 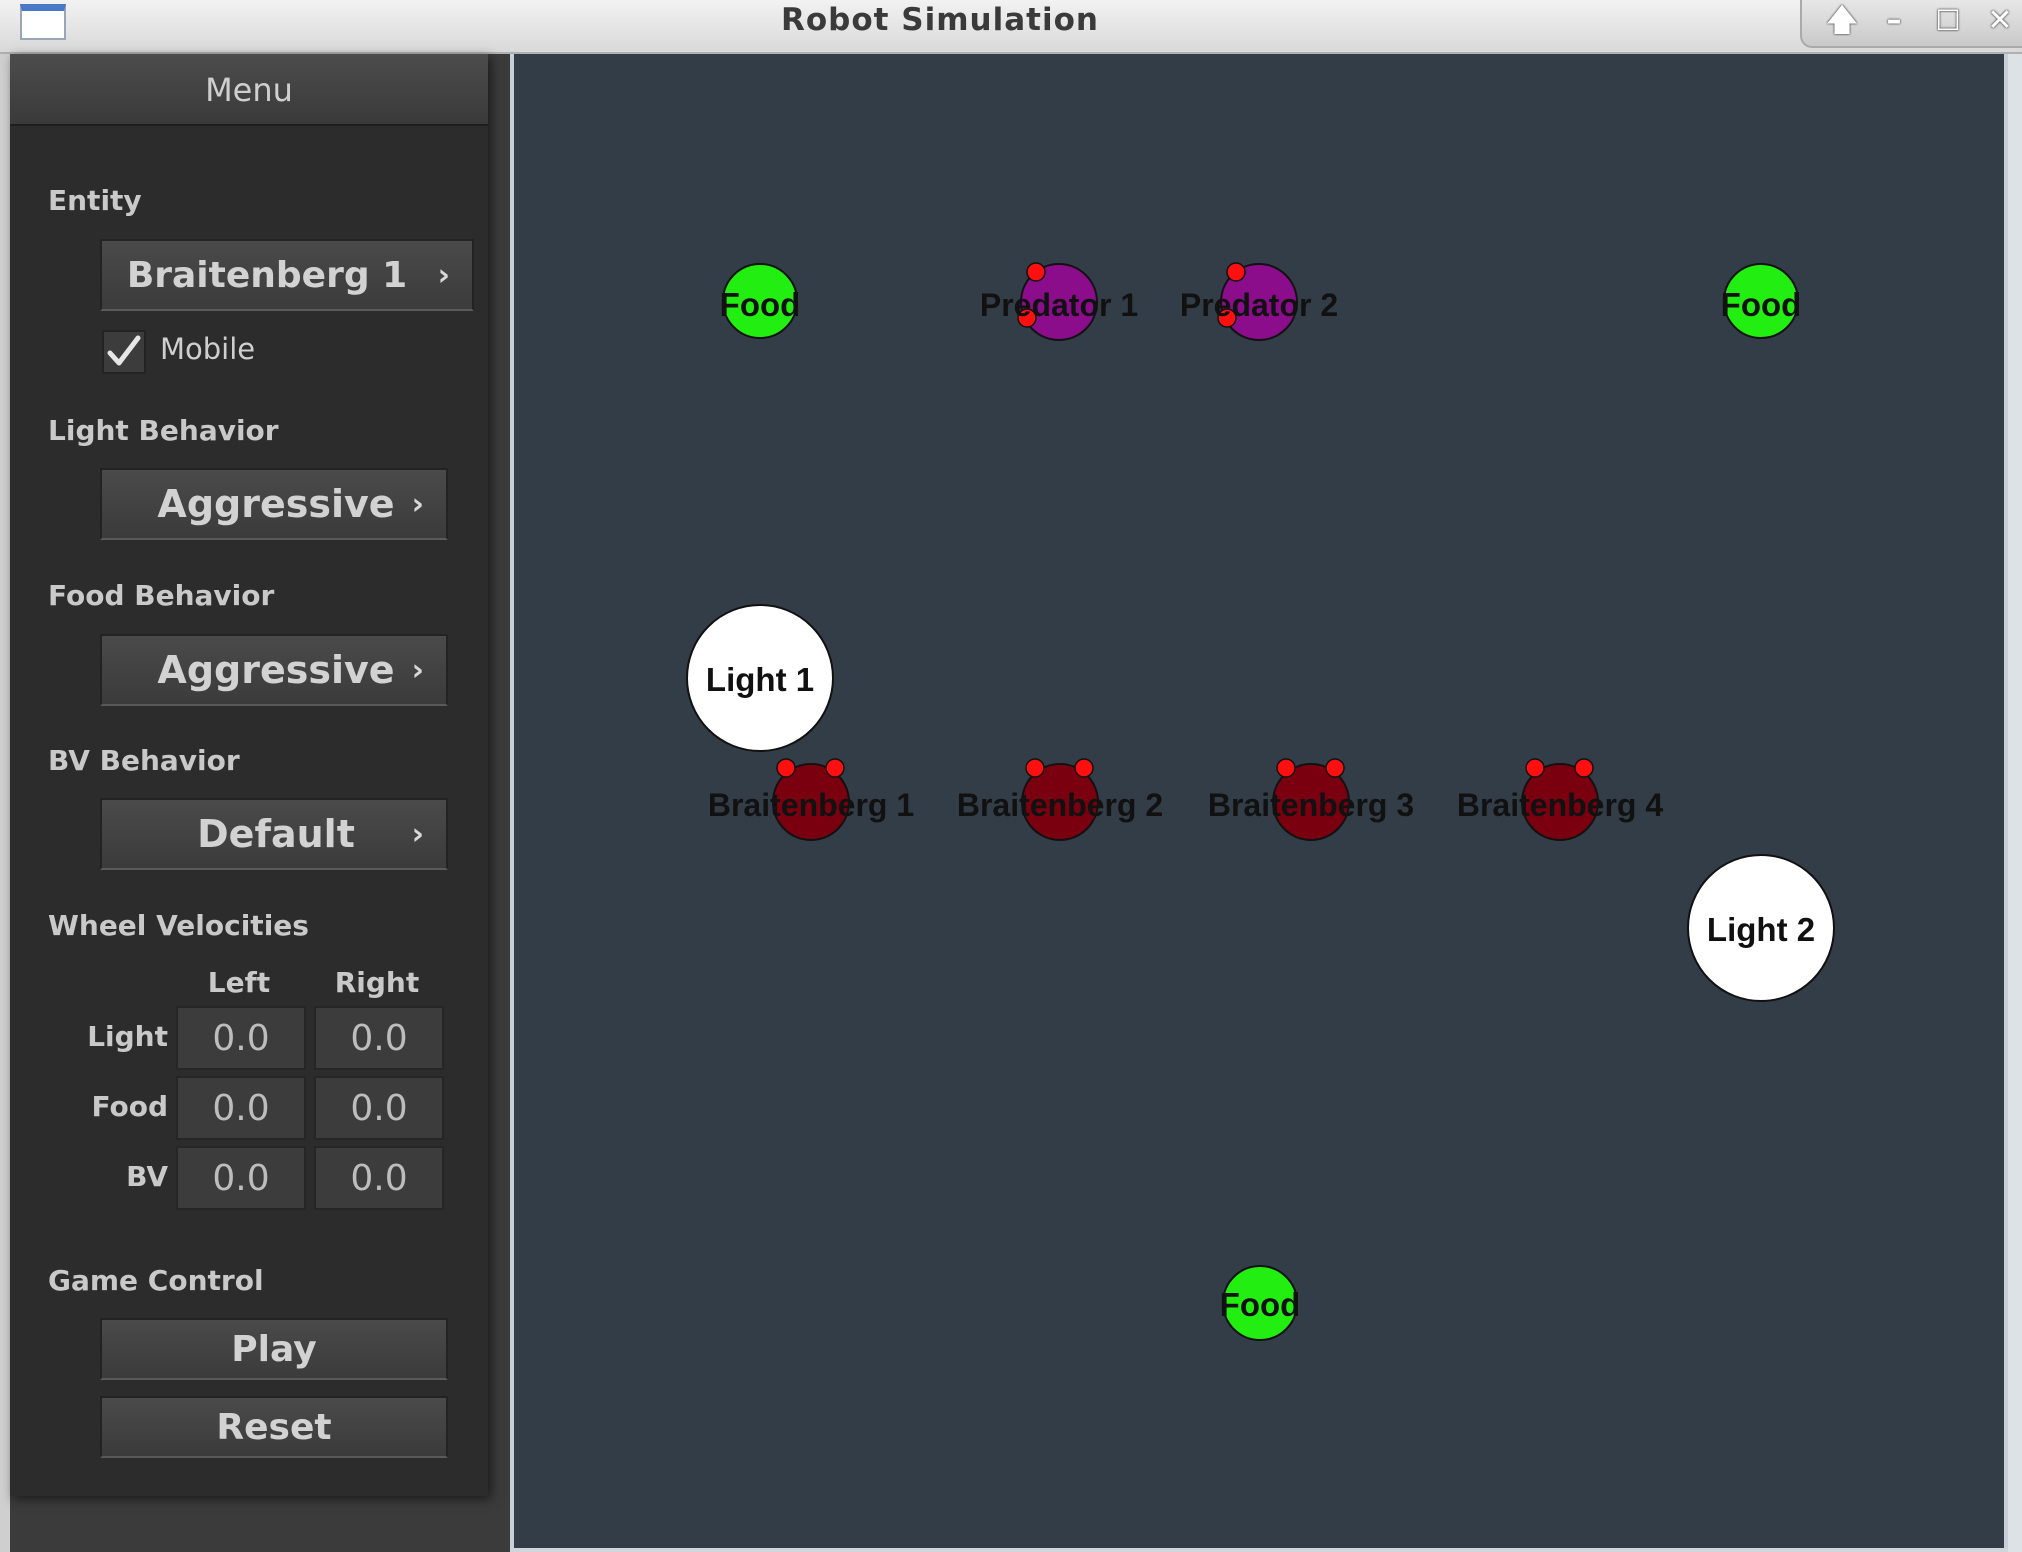 What do you see at coordinates (249, 90) in the screenshot?
I see `menu-header: Menu` at bounding box center [249, 90].